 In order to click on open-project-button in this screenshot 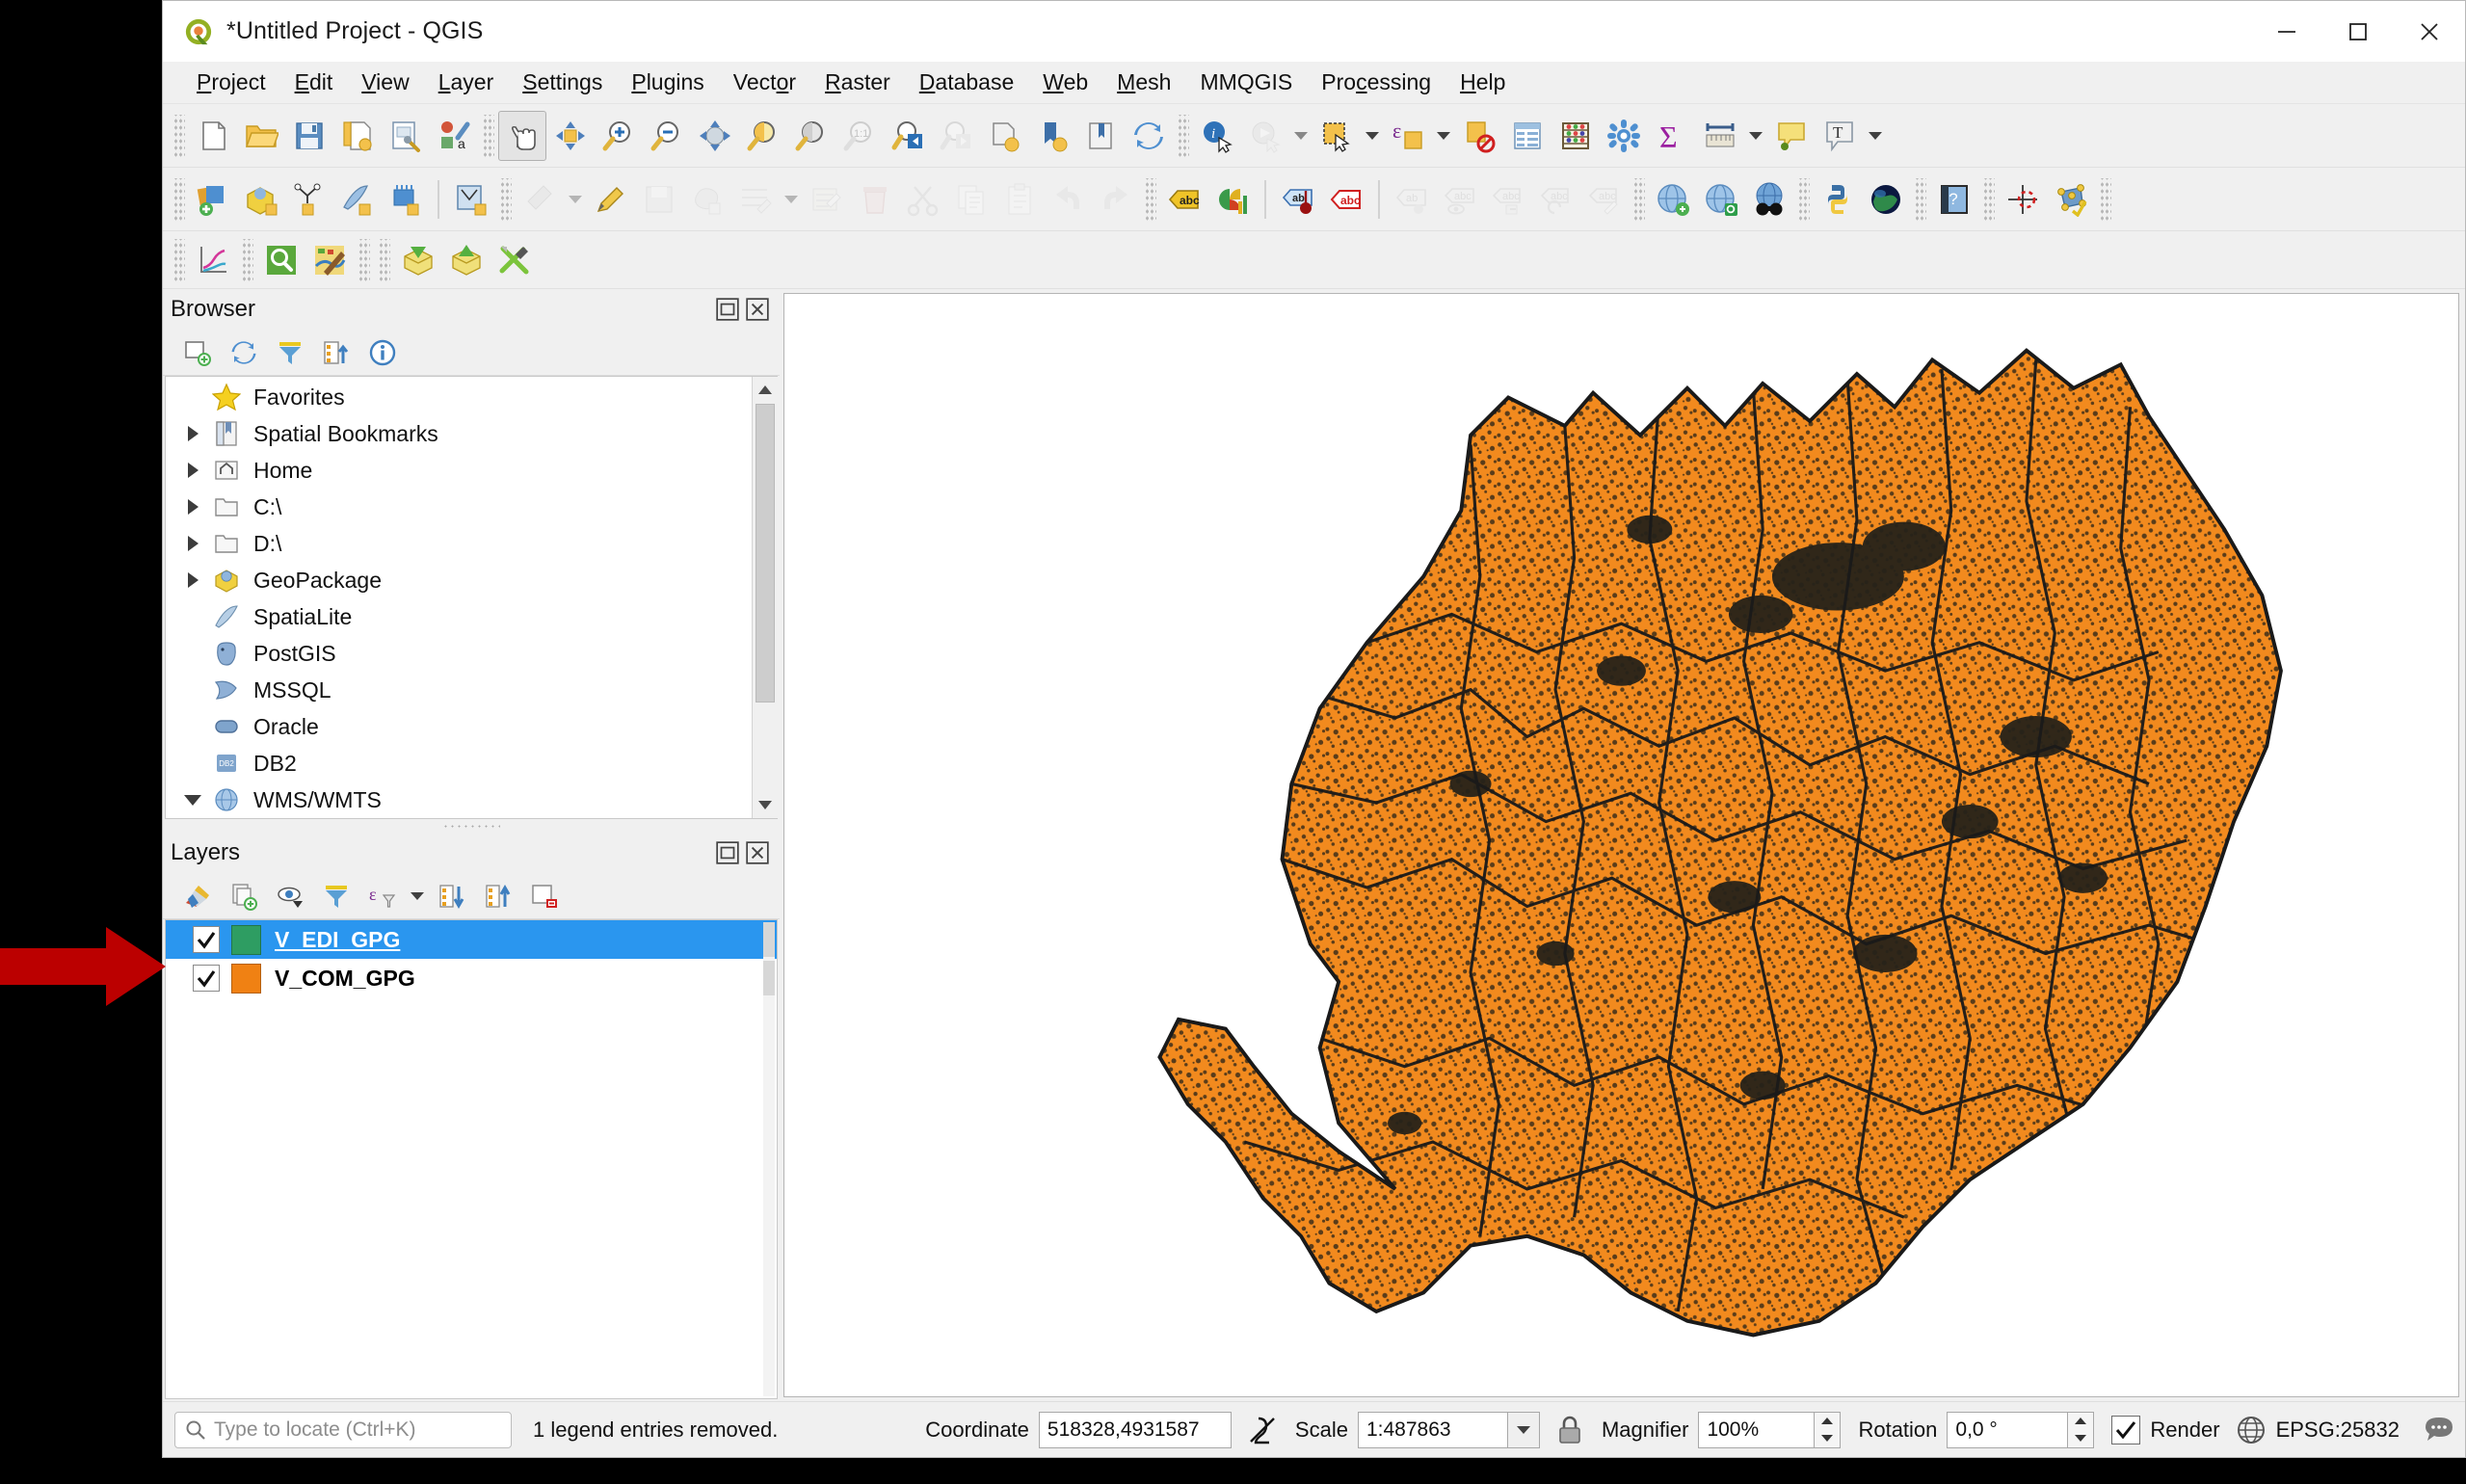, I will do `click(261, 136)`.